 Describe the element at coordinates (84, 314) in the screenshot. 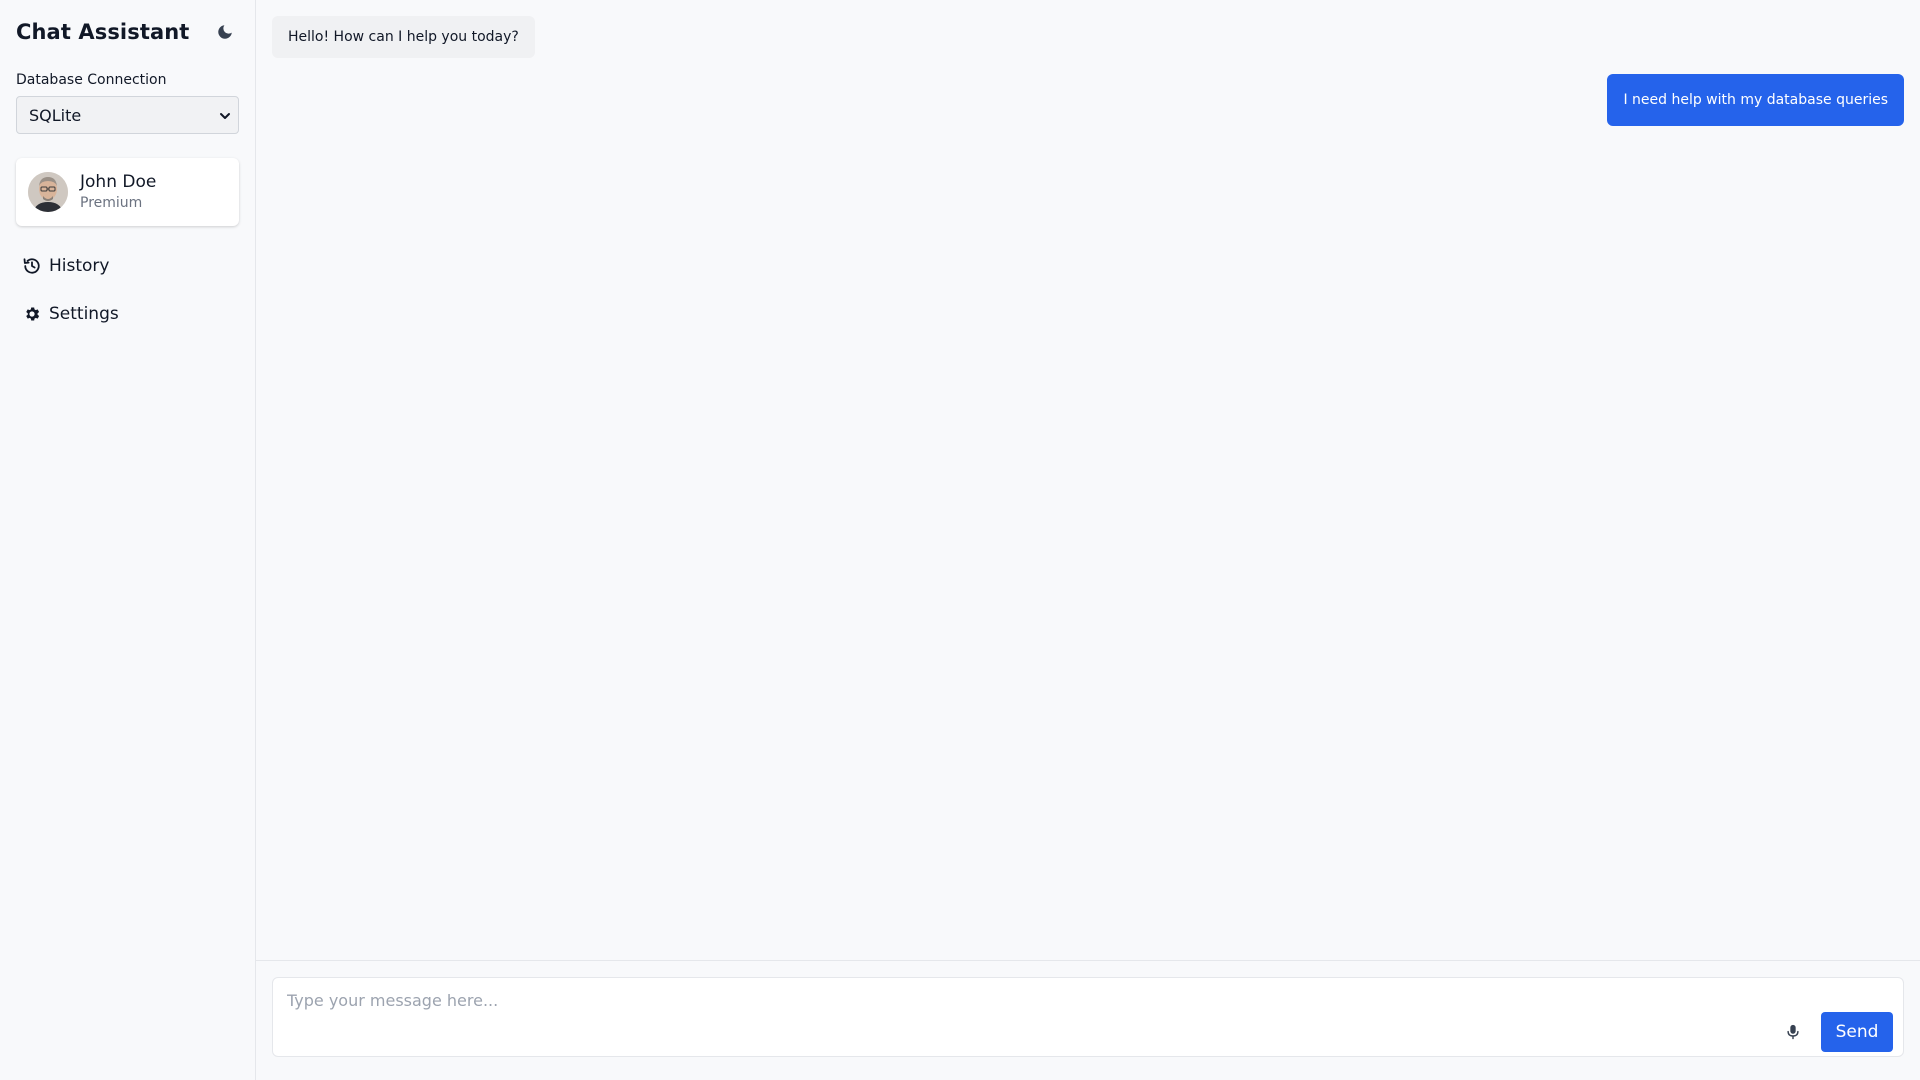

I see `sidebar-item-label: Settings` at that location.